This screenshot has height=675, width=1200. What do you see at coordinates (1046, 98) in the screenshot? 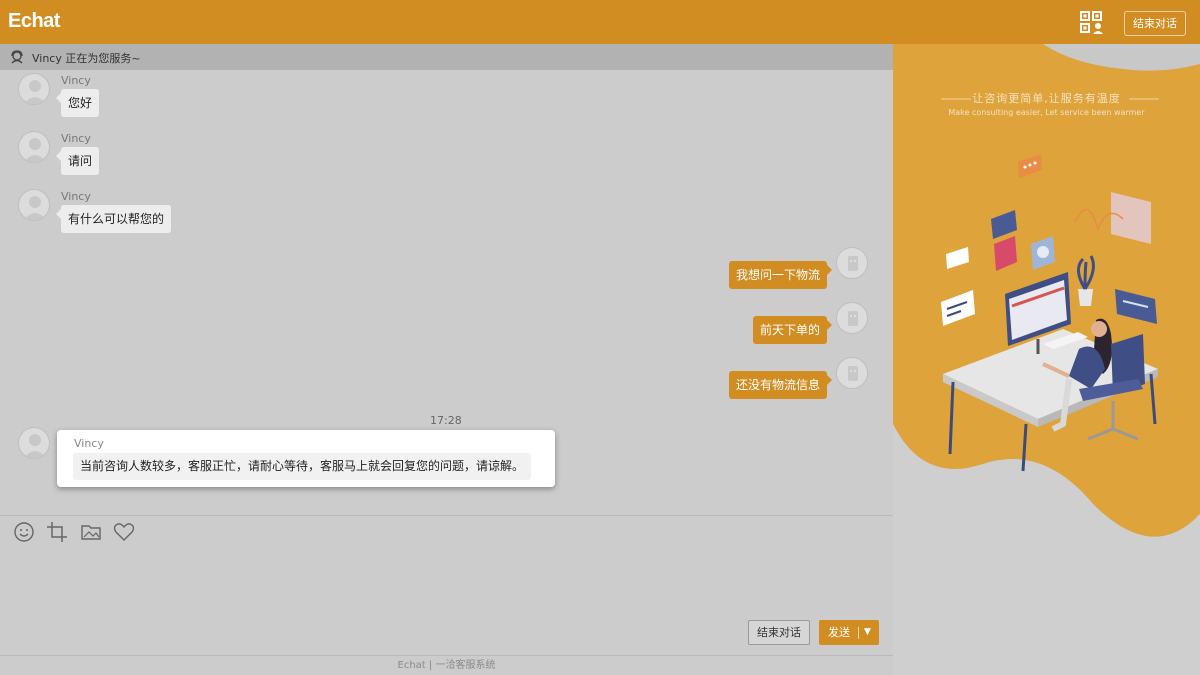
I see `promo-slogan-cn: 让咨询更简单,让服务有温度` at bounding box center [1046, 98].